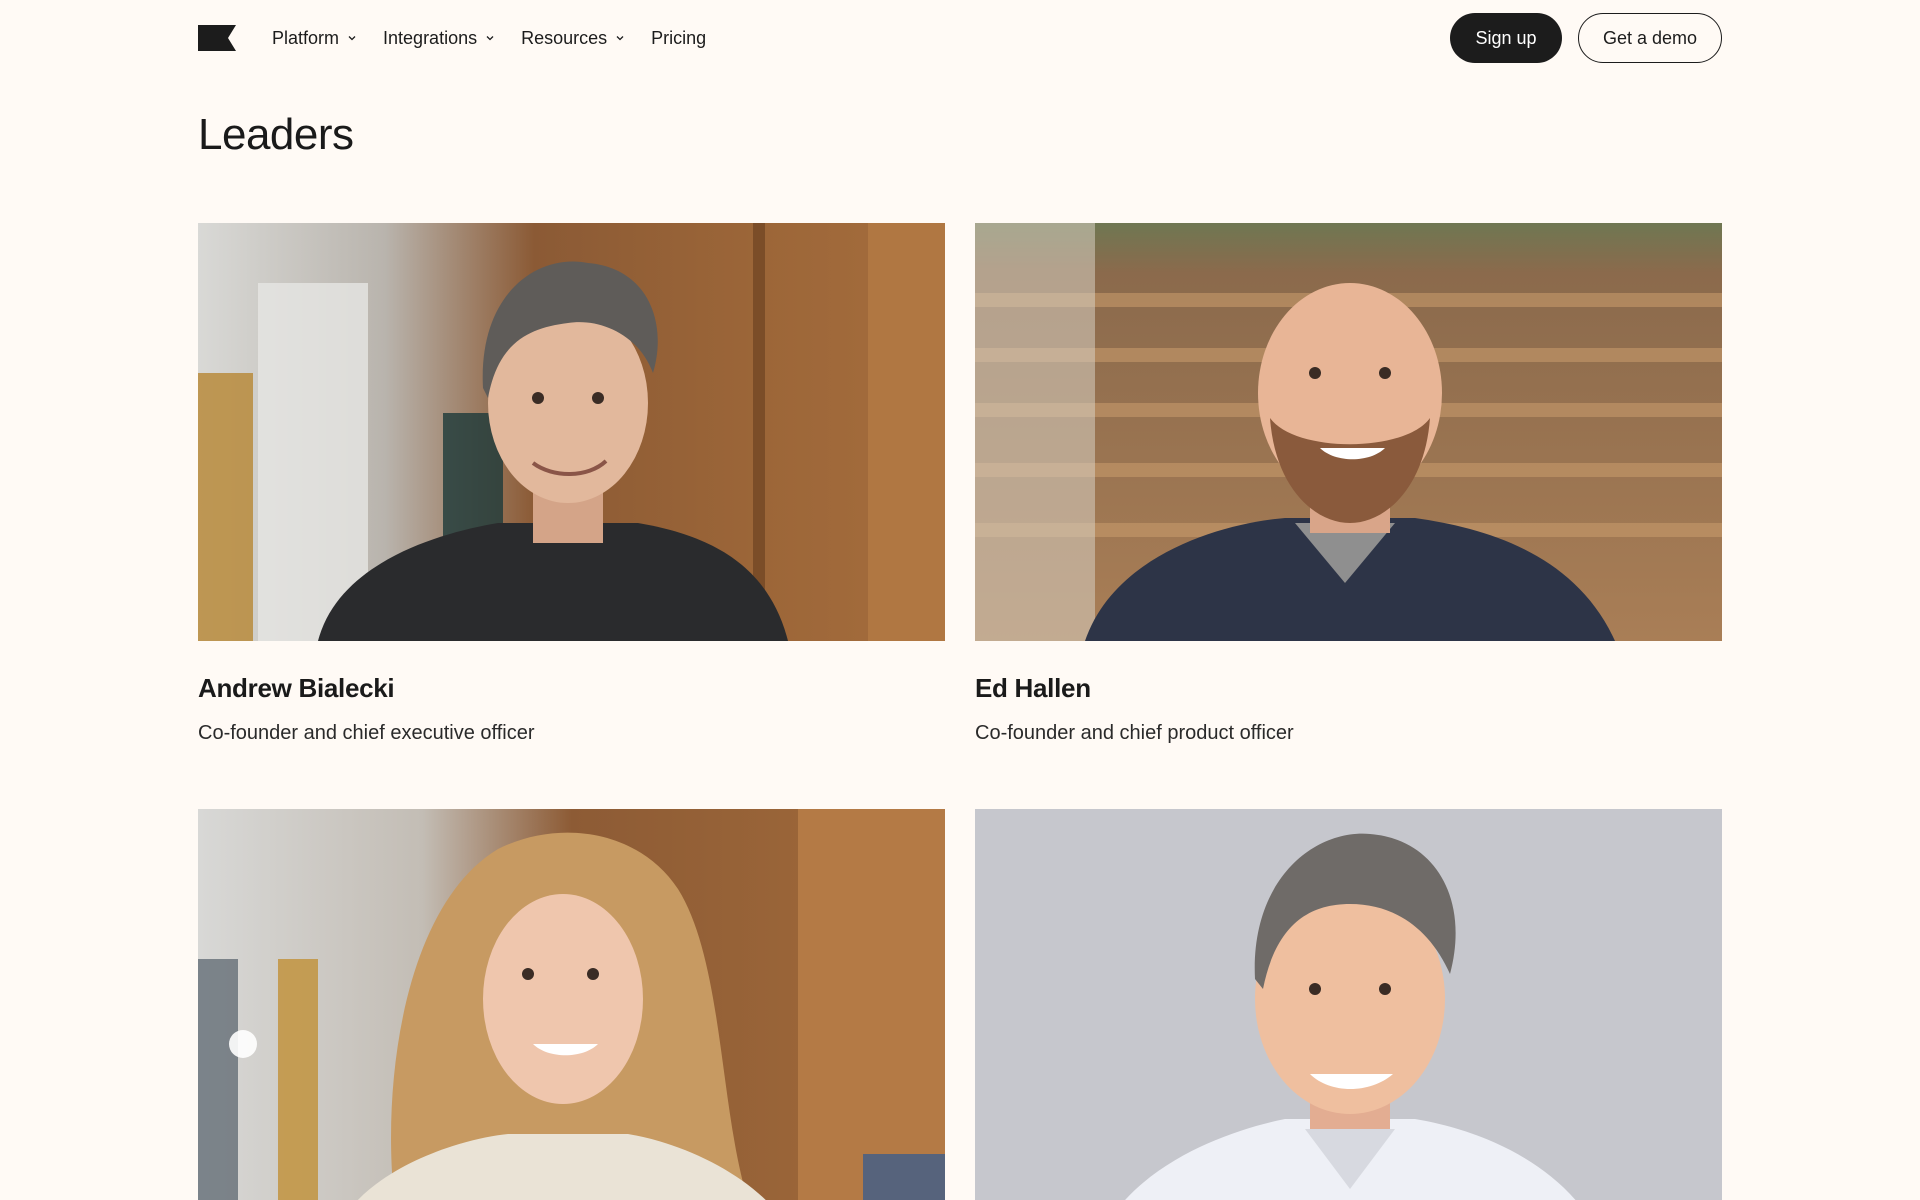 The width and height of the screenshot is (1920, 1200). I want to click on leader-name: Andrew Bialecki, so click(296, 688).